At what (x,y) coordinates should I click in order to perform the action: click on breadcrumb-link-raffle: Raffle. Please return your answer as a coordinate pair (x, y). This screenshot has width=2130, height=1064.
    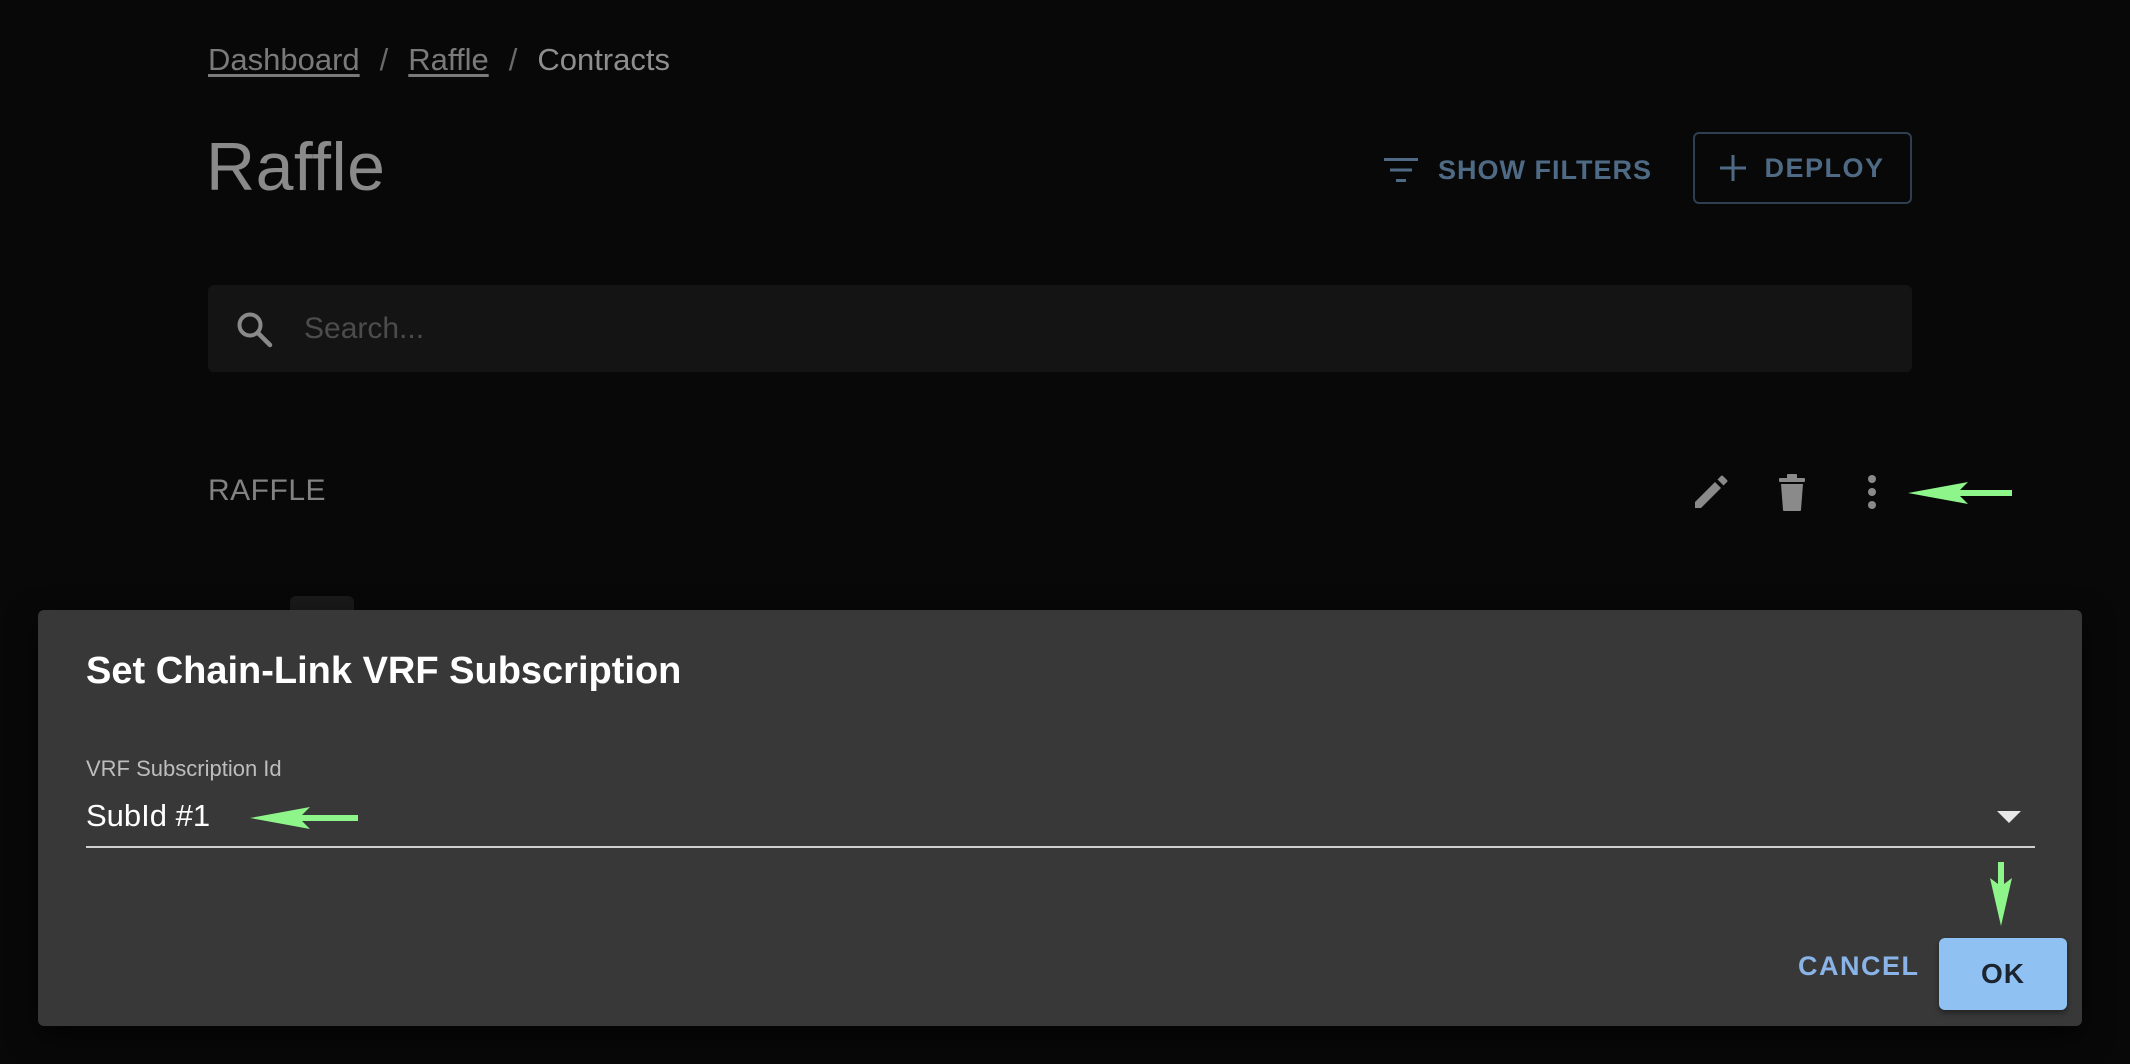
    Looking at the image, I should click on (448, 60).